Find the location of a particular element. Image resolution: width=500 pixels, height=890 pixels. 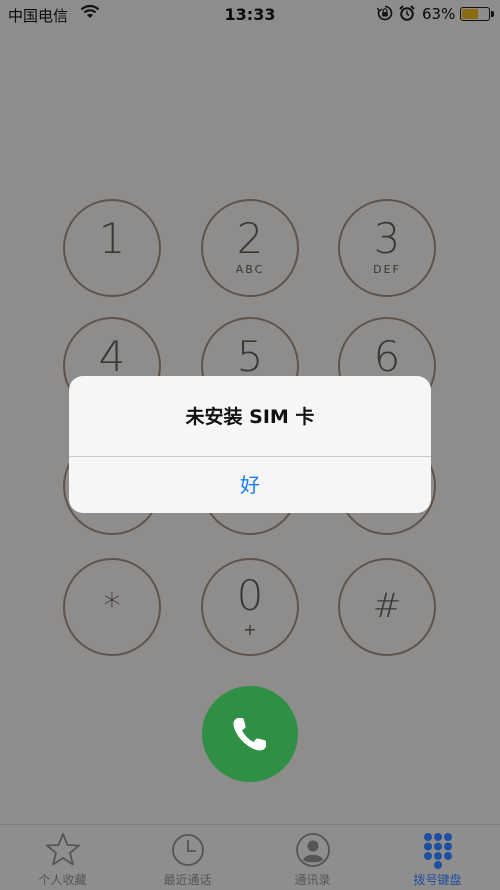

keypad-icon is located at coordinates (437, 850).